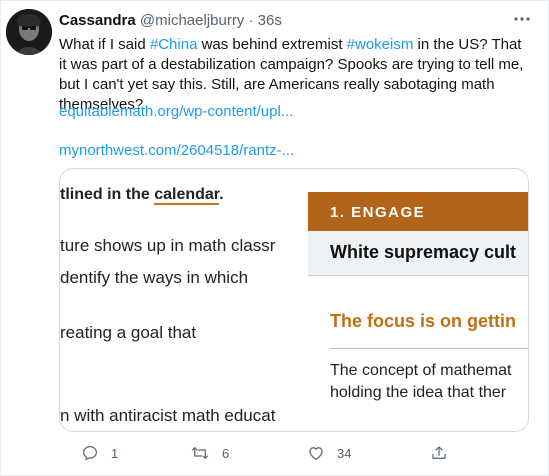 The height and width of the screenshot is (476, 549). What do you see at coordinates (522, 19) in the screenshot?
I see `more-icon` at bounding box center [522, 19].